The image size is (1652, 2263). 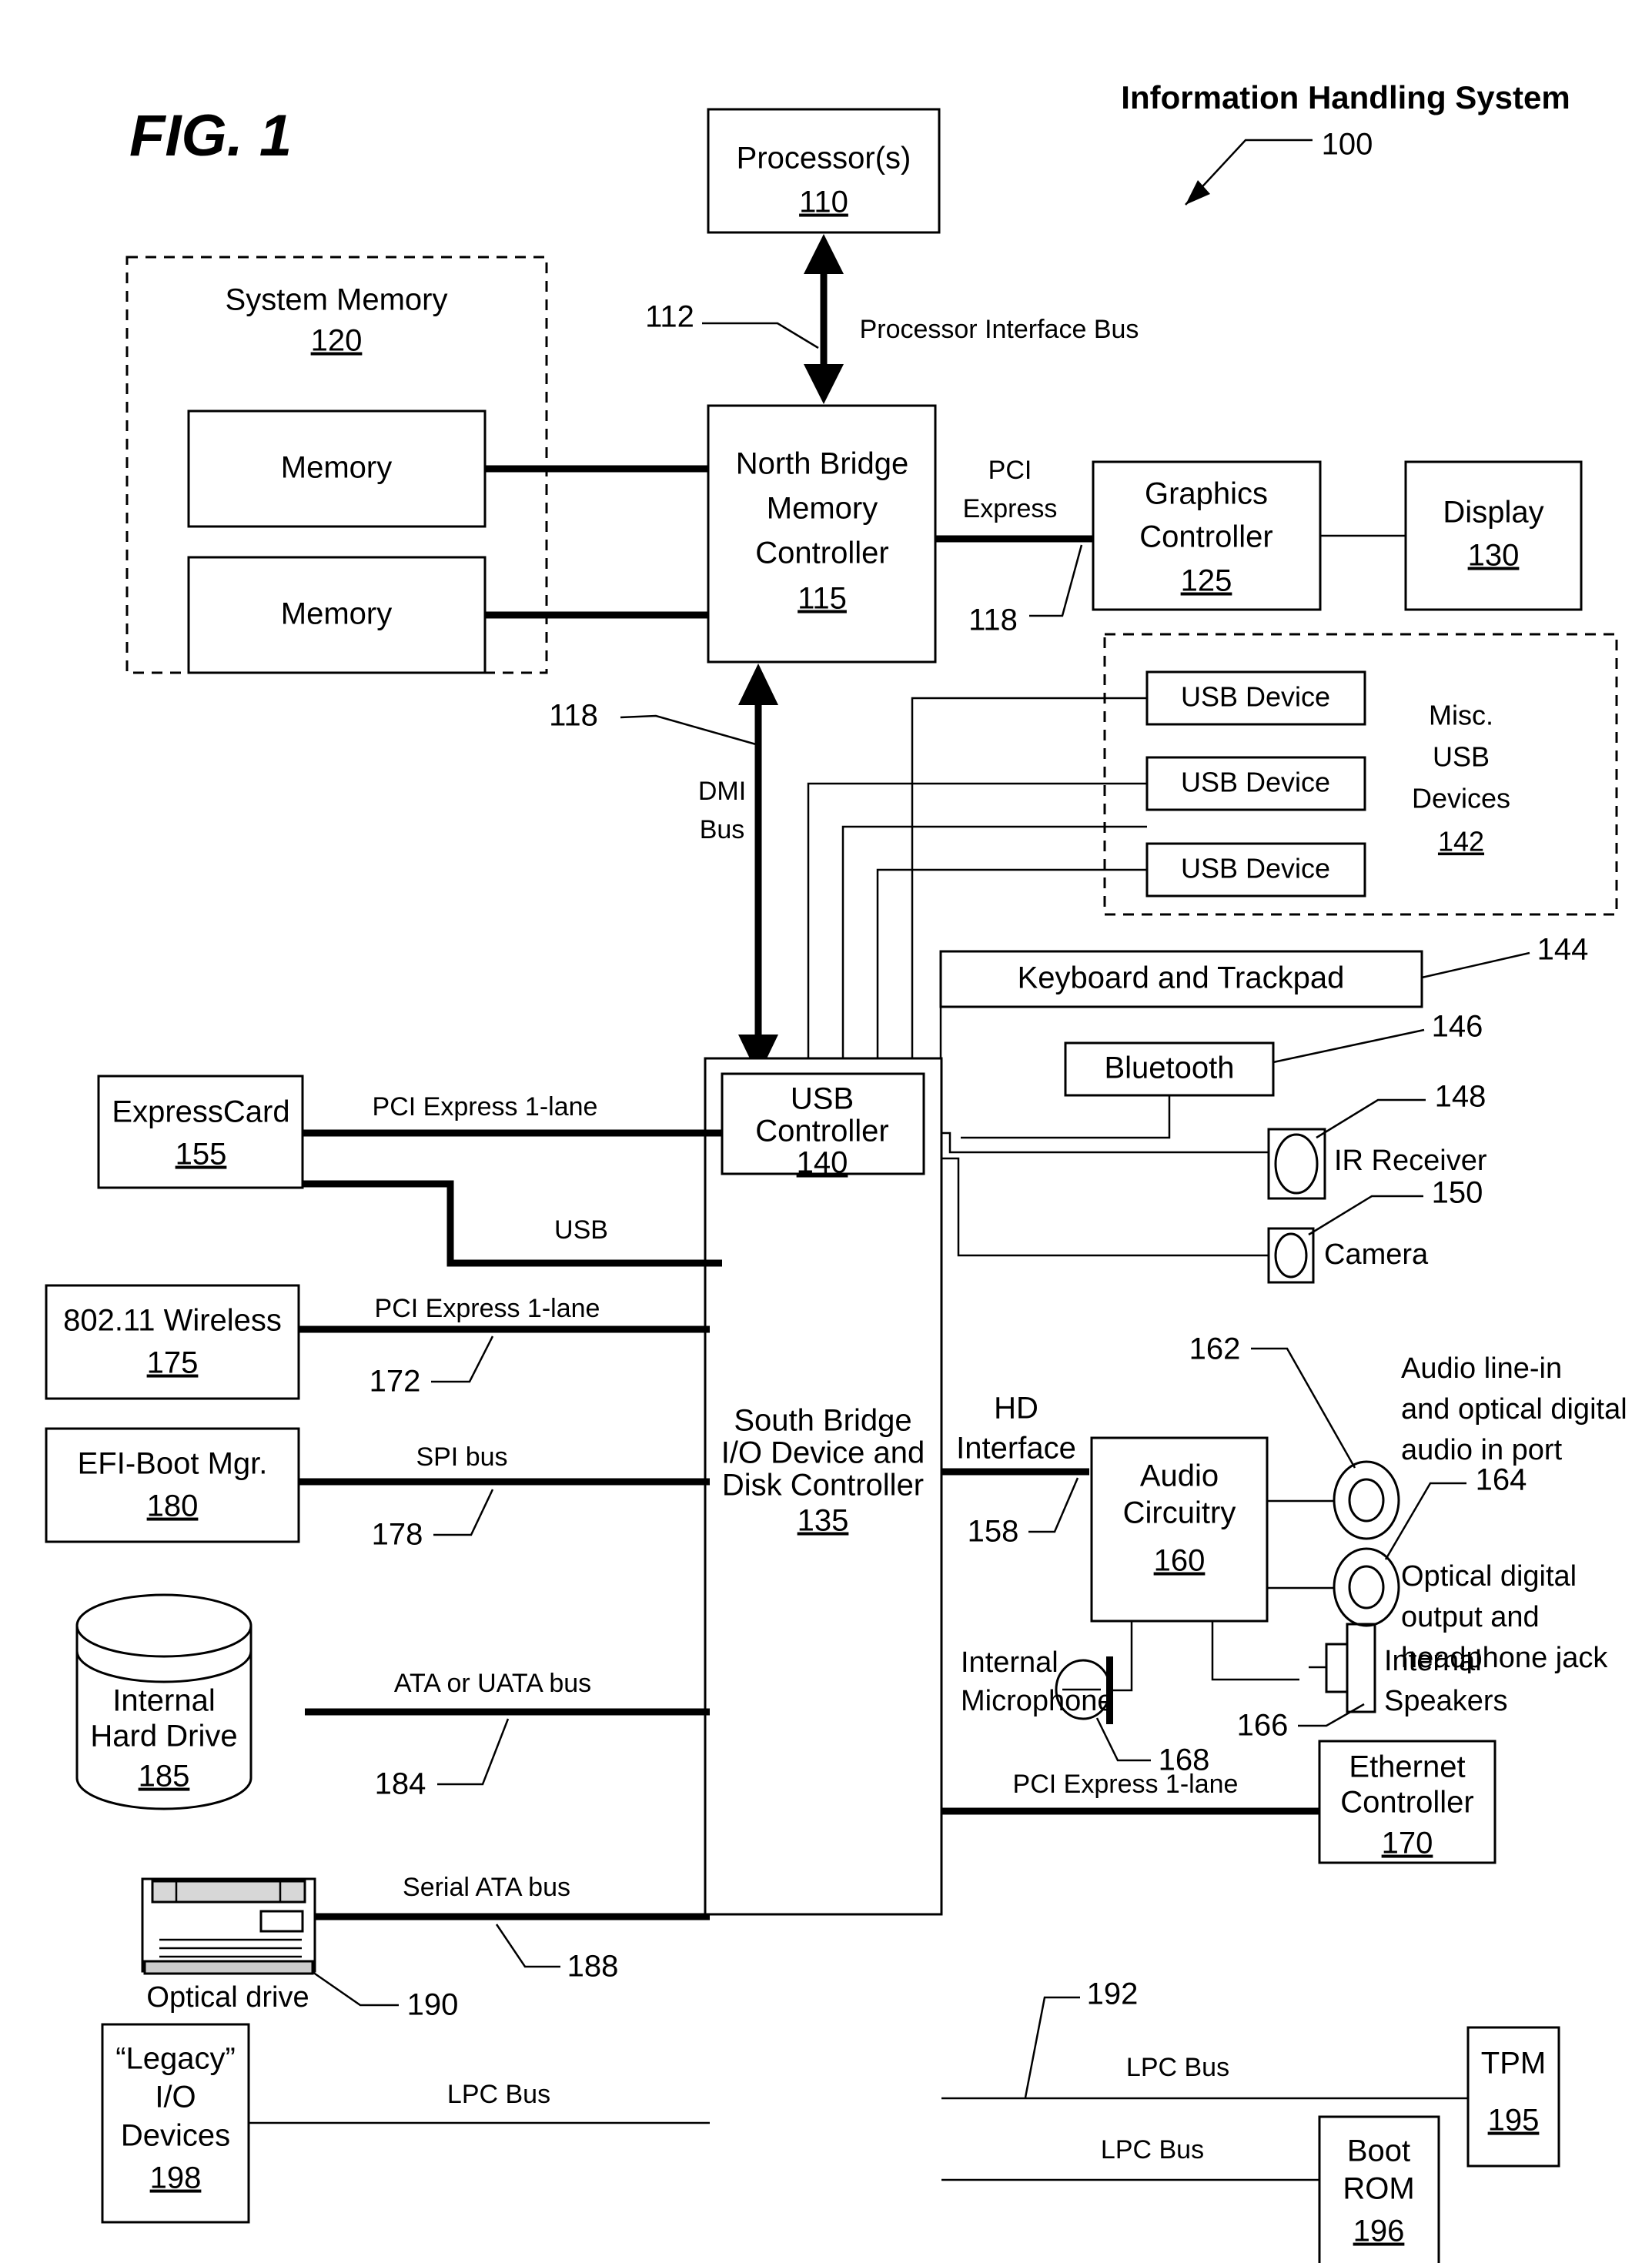 I want to click on internal-microphone-label-line1: Internal, so click(x=1009, y=1662).